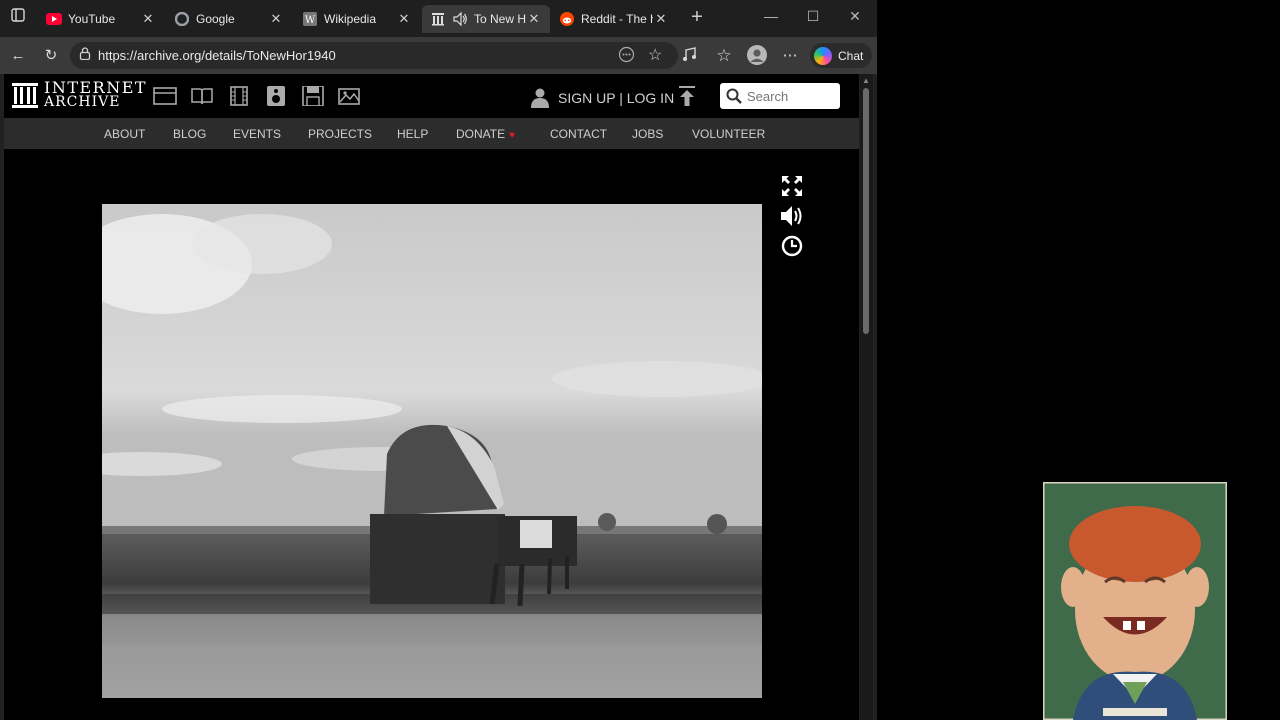  What do you see at coordinates (866, 80) in the screenshot?
I see `scroll-up-arrow-icon: ▲` at bounding box center [866, 80].